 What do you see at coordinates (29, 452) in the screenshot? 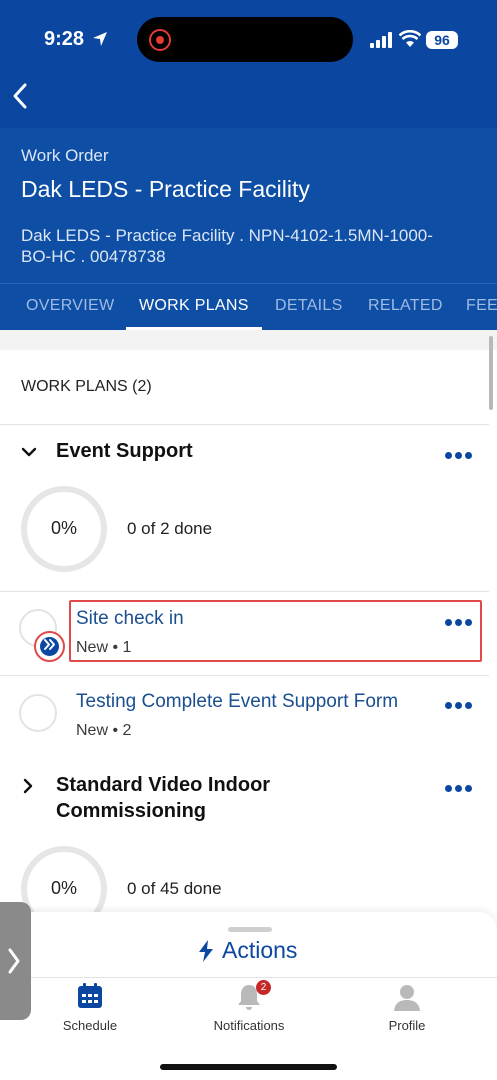
I see `chevron-down-icon` at bounding box center [29, 452].